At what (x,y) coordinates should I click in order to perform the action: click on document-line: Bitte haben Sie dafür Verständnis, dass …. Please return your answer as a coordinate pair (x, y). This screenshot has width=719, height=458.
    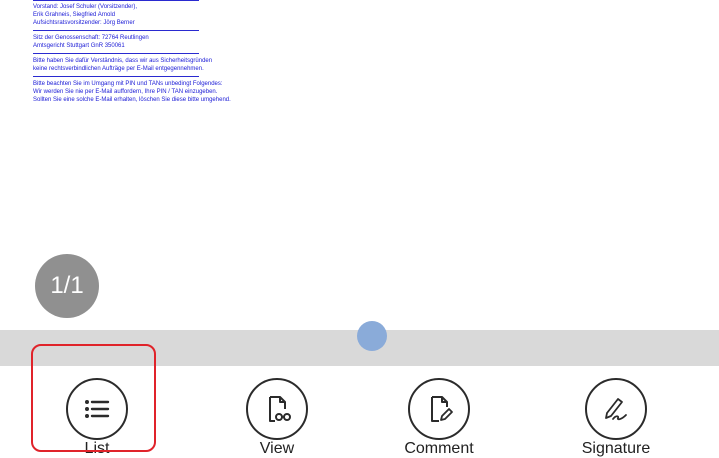
    Looking at the image, I should click on (123, 61).